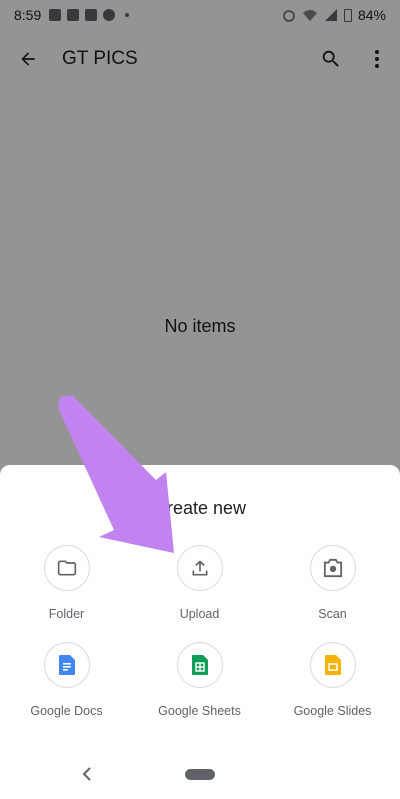 This screenshot has width=400, height=799. I want to click on nav-back-button, so click(87, 774).